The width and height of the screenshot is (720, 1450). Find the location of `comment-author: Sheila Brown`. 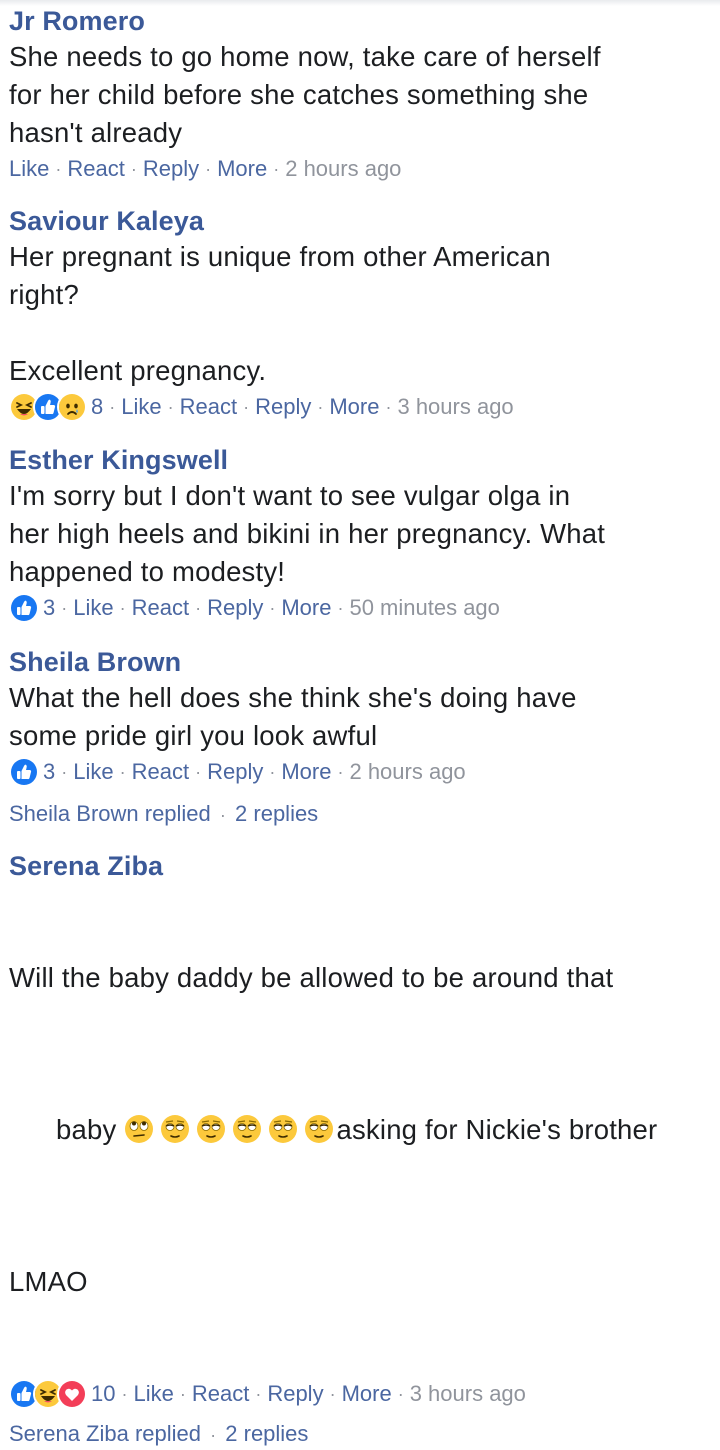

comment-author: Sheila Brown is located at coordinates (359, 662).